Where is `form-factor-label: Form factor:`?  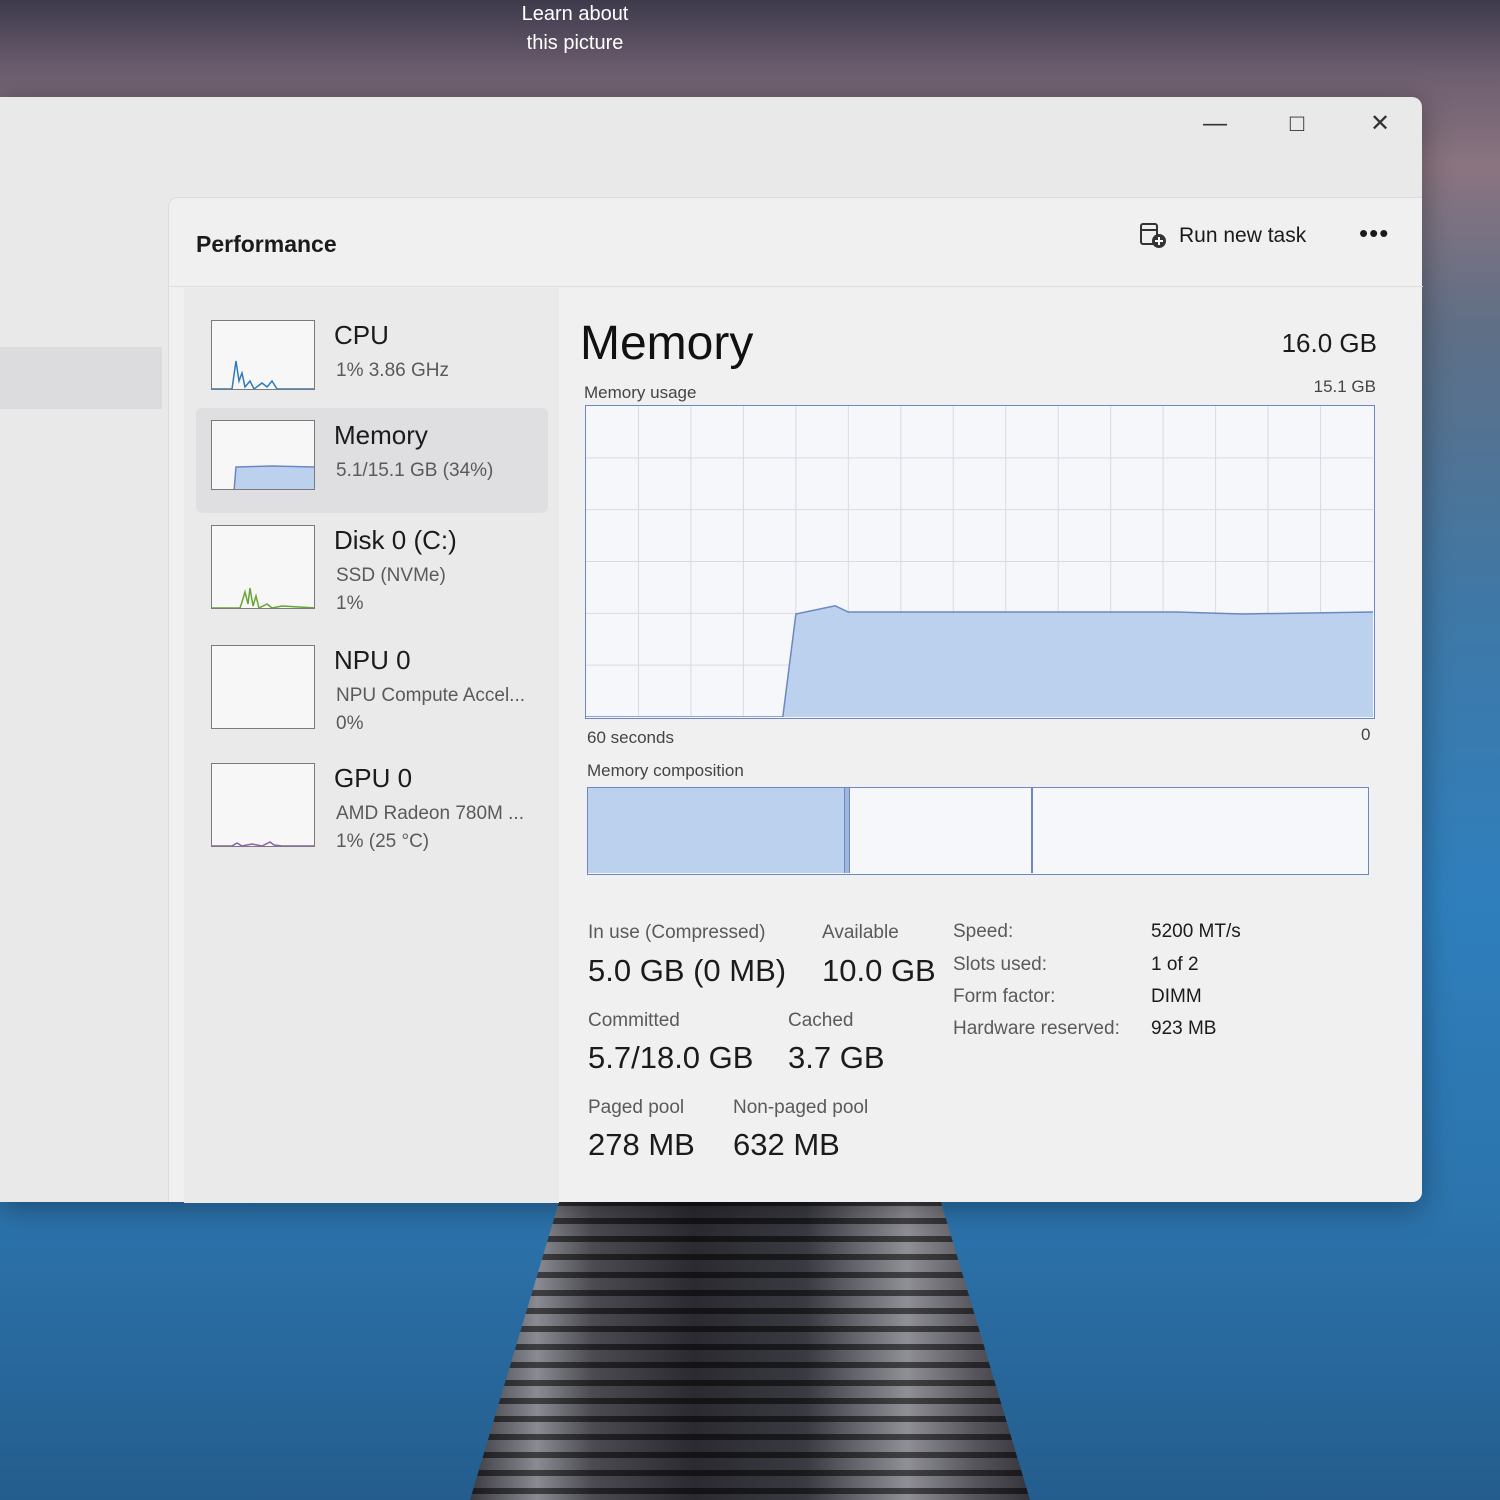
form-factor-label: Form factor: is located at coordinates (1004, 996).